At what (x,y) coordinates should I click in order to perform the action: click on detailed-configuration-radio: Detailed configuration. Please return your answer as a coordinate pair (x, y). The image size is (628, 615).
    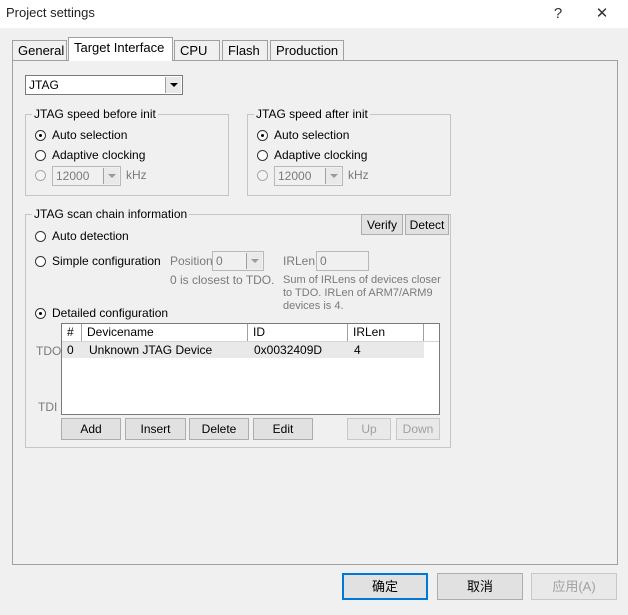
    Looking at the image, I should click on (101, 313).